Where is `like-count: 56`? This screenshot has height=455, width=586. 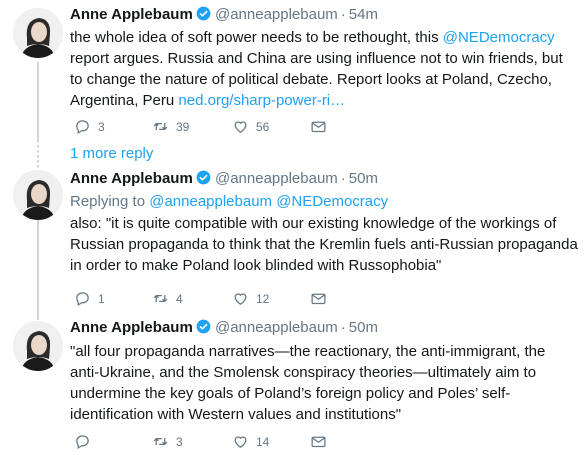 like-count: 56 is located at coordinates (263, 126).